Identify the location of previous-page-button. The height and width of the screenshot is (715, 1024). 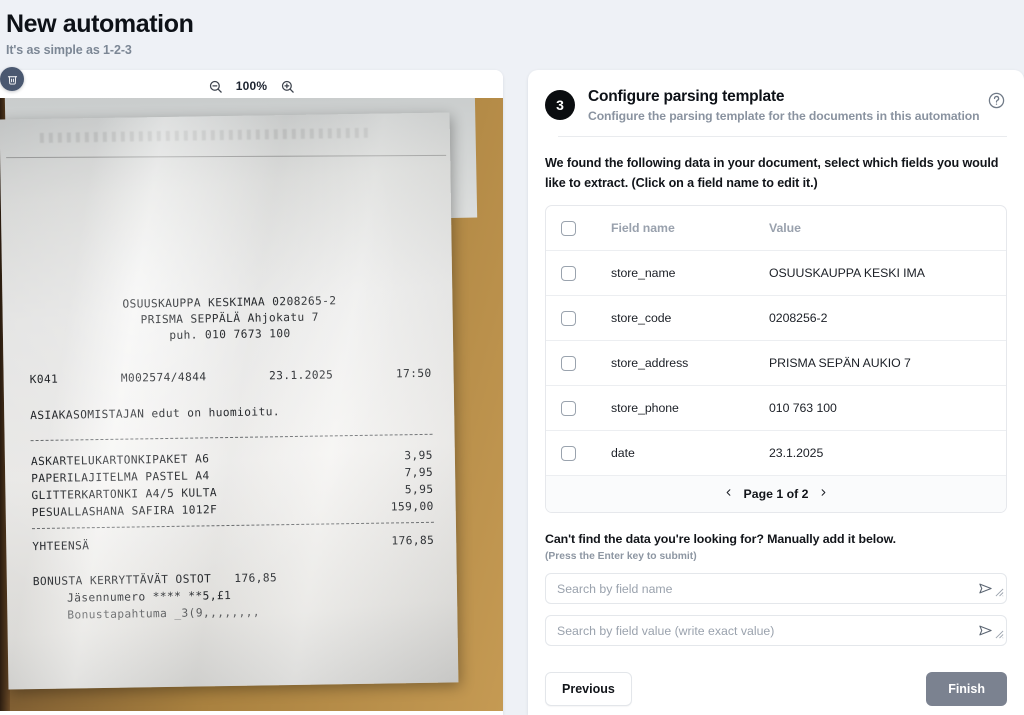
(728, 494).